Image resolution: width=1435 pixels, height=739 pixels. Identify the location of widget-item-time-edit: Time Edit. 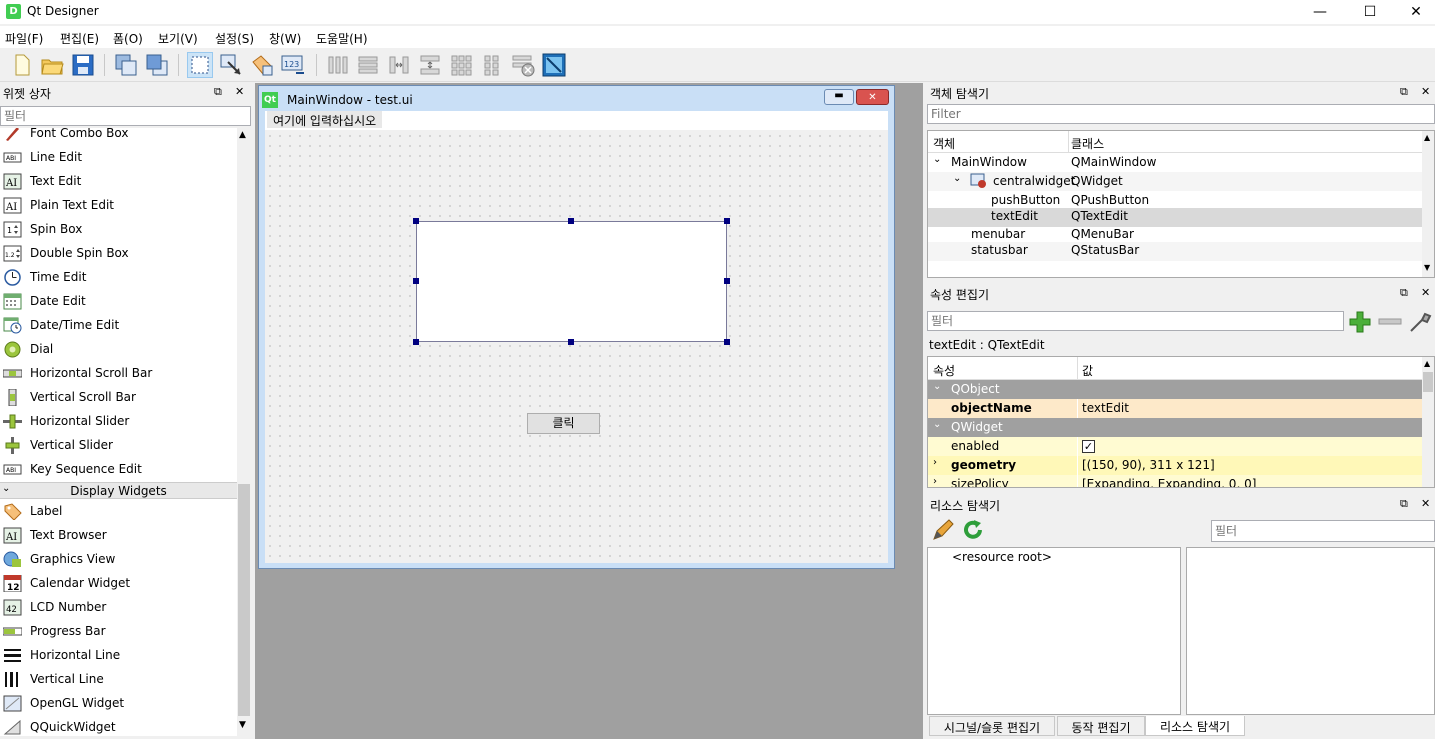
(118, 278).